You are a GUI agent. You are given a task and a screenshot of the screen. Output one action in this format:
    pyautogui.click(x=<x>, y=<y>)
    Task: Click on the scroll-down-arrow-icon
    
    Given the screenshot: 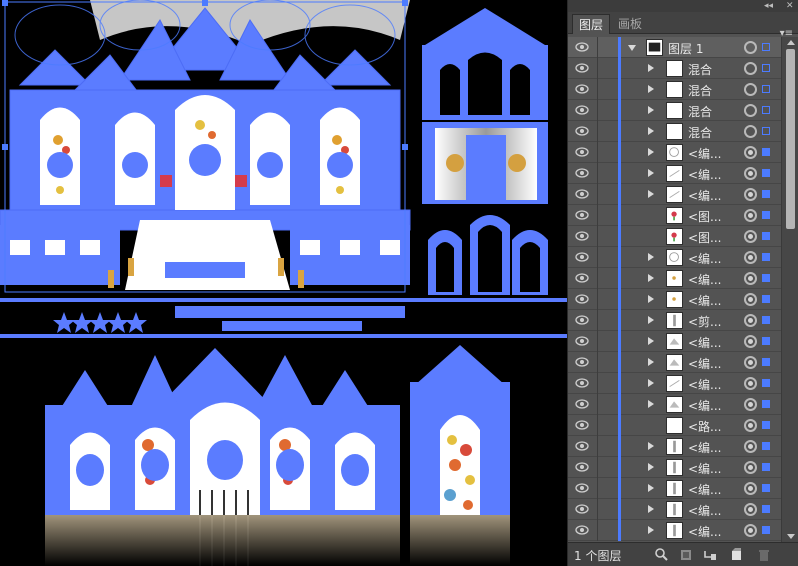 What is the action you would take?
    pyautogui.click(x=791, y=536)
    